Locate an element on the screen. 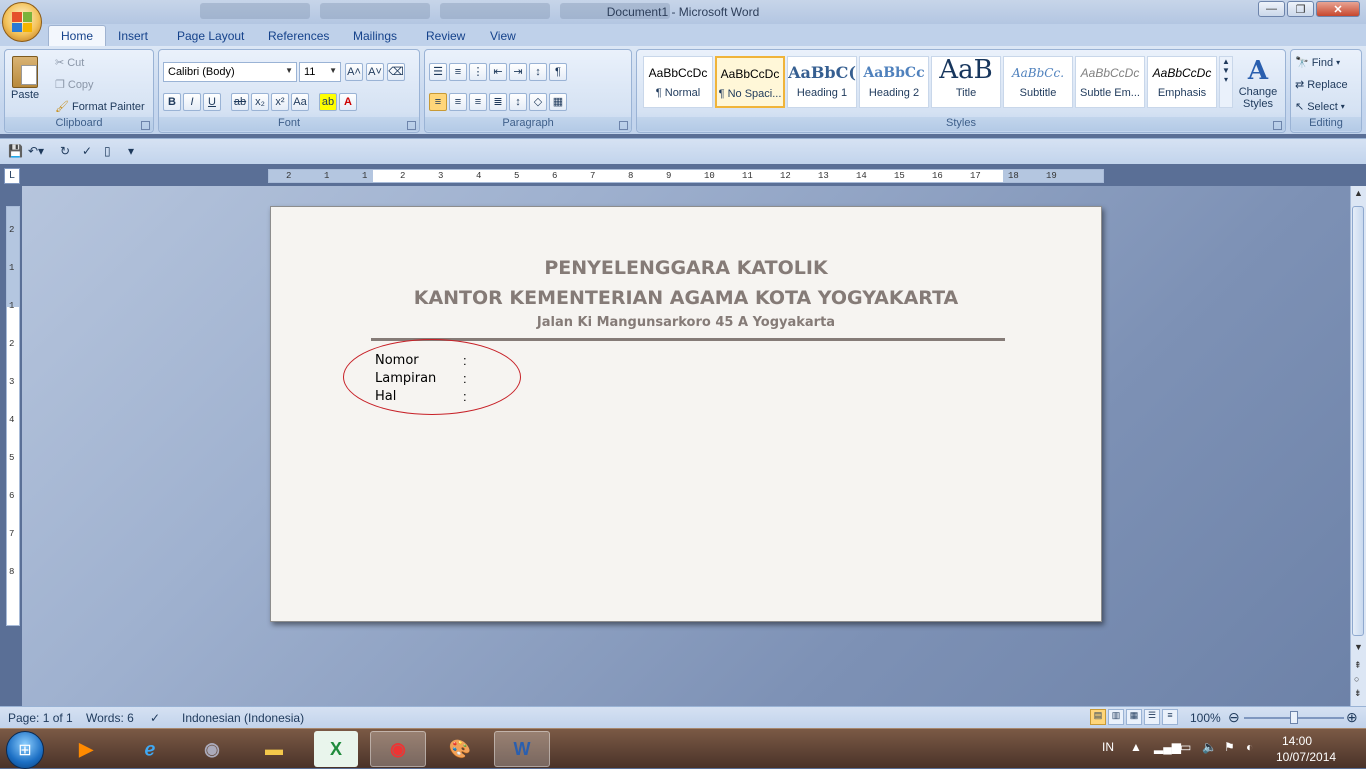 The width and height of the screenshot is (1366, 769). next-page-icon: ⇟ is located at coordinates (1358, 693).